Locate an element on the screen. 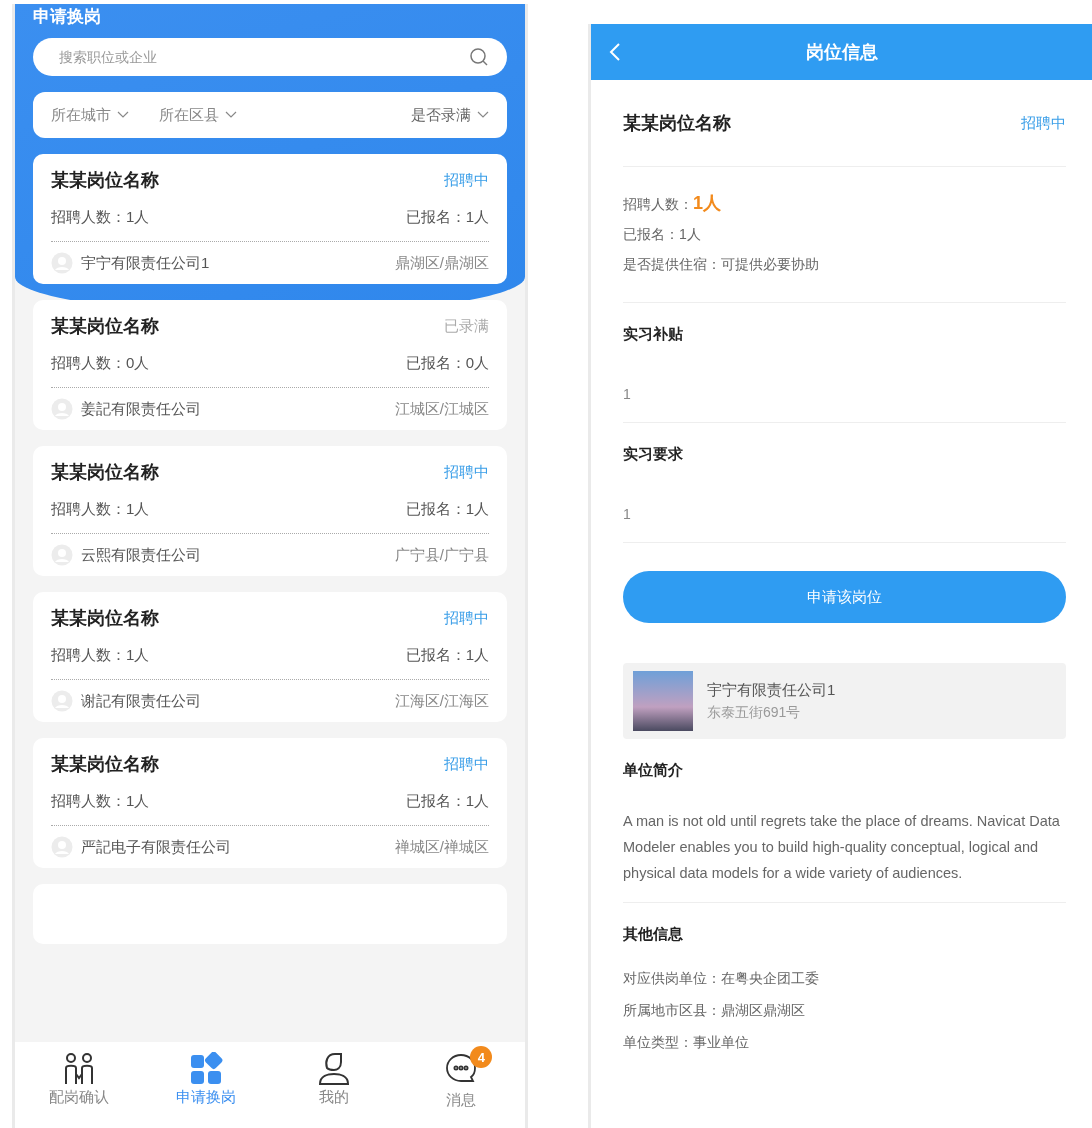  back-icon is located at coordinates (615, 52).